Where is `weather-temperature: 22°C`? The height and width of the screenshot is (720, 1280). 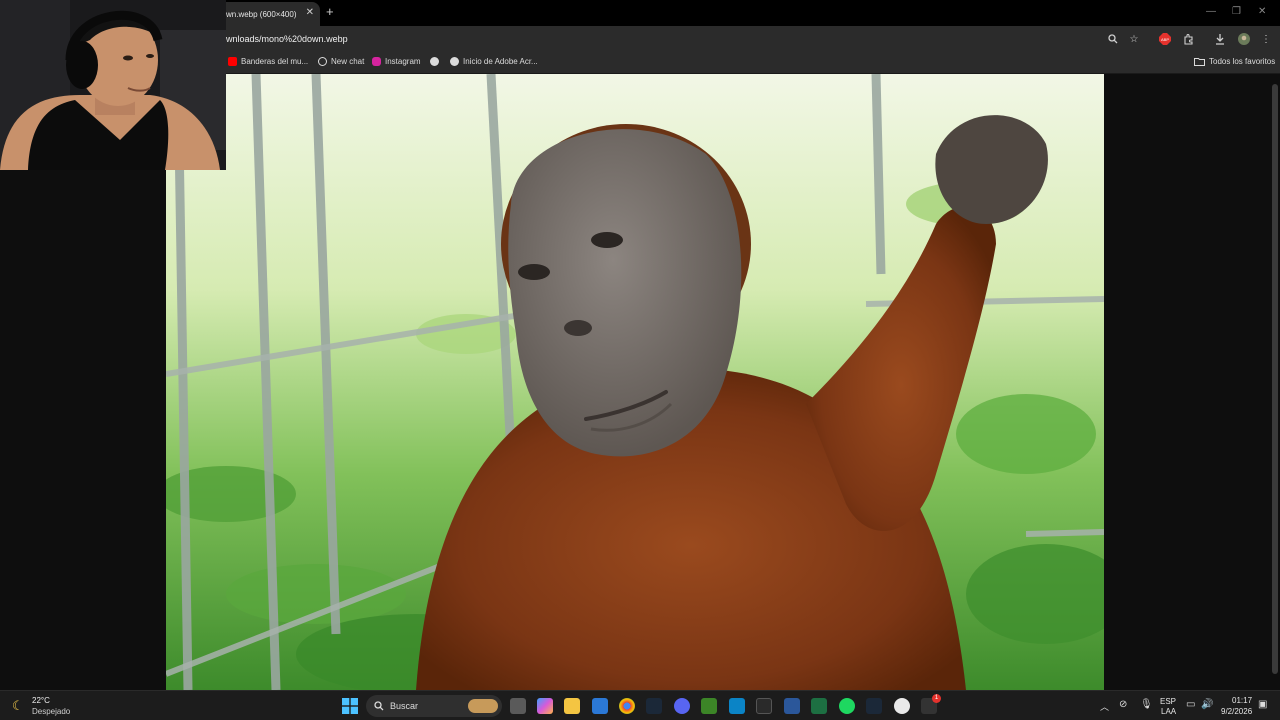 weather-temperature: 22°C is located at coordinates (41, 700).